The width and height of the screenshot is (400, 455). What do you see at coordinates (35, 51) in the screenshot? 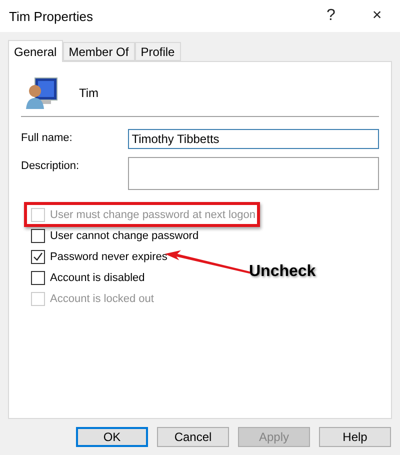
I see `tab: General` at bounding box center [35, 51].